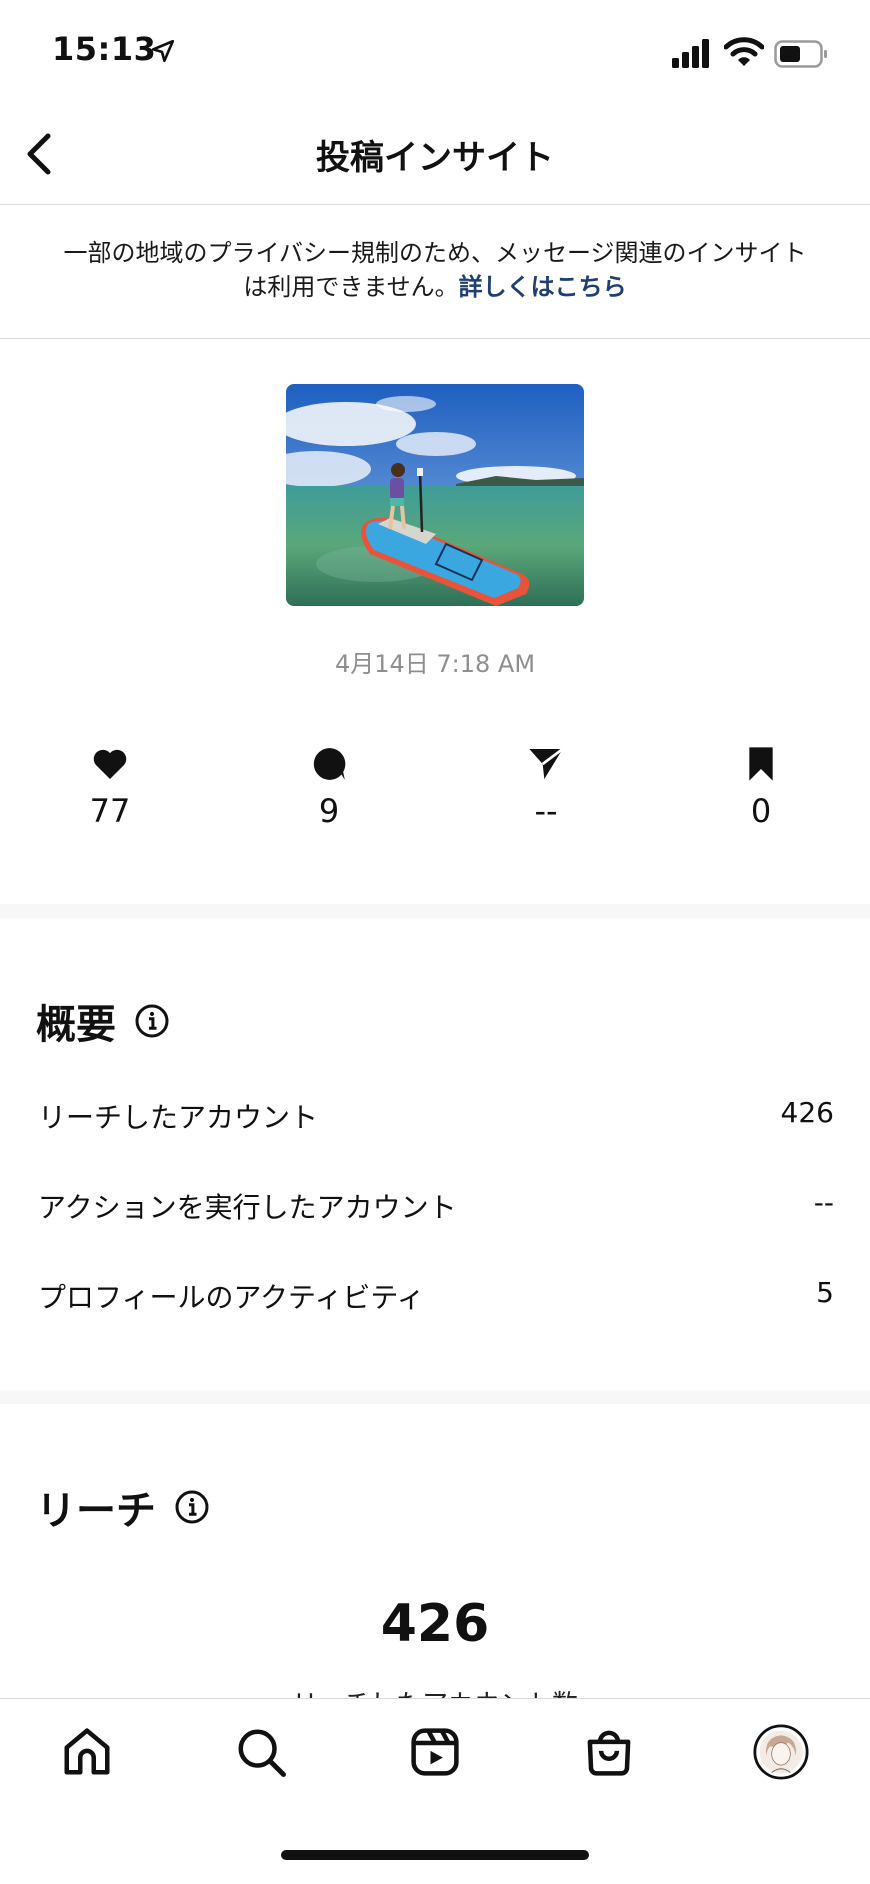  I want to click on tab-search, so click(261, 1752).